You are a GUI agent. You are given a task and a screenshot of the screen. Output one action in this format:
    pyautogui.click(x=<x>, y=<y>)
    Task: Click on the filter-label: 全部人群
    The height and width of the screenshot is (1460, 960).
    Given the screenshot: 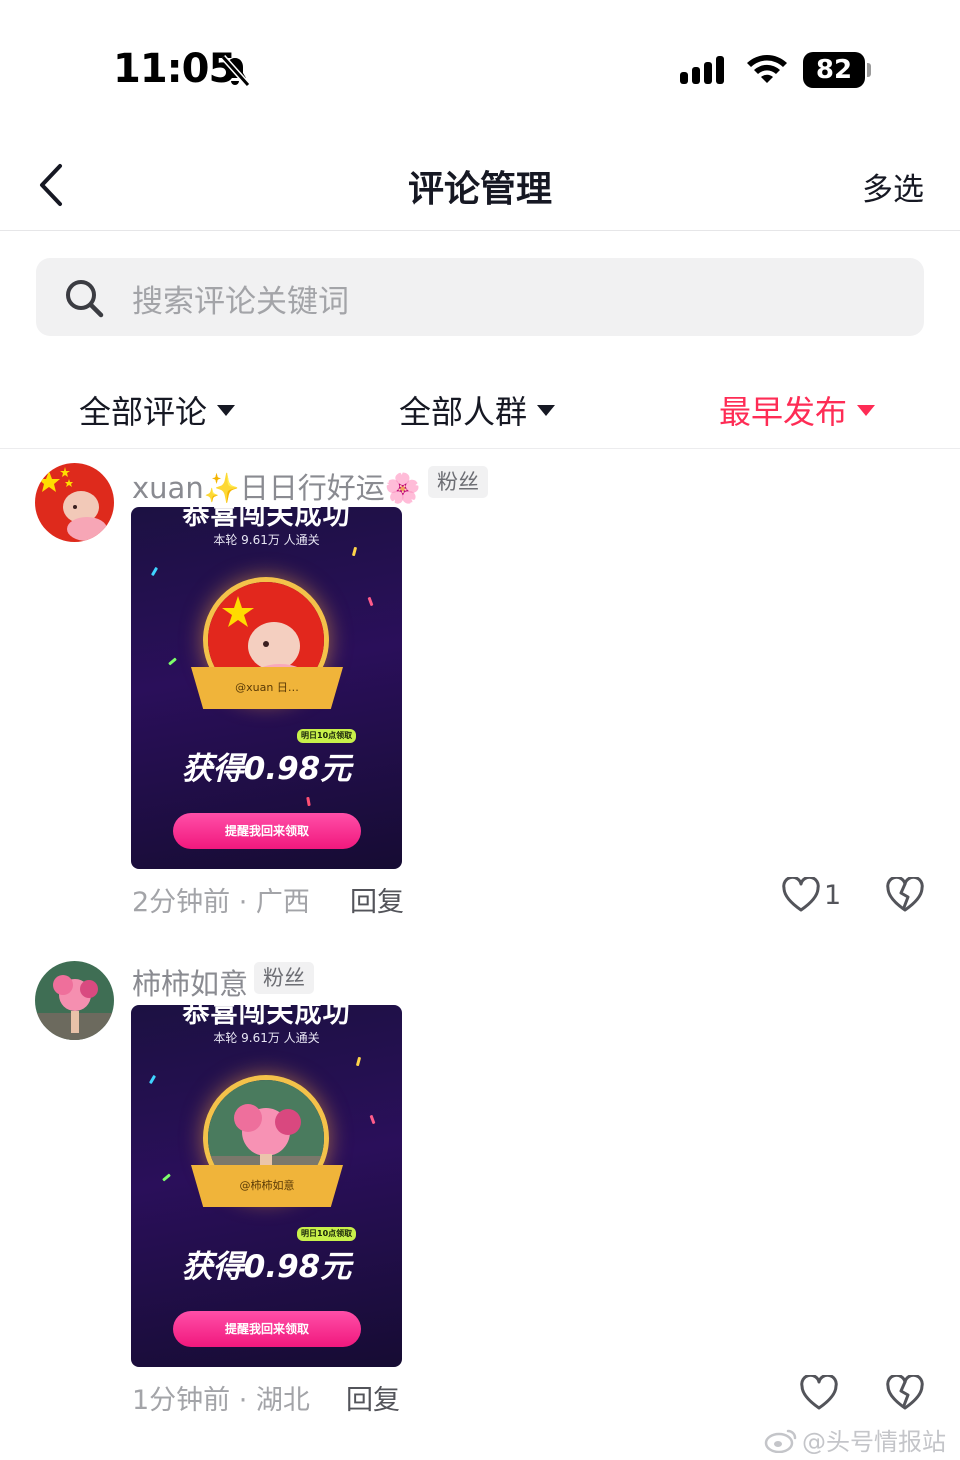 What is the action you would take?
    pyautogui.click(x=463, y=412)
    